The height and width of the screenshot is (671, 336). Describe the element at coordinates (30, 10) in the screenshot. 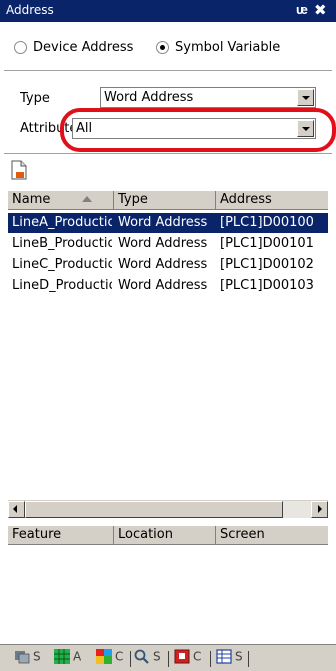

I see `window-title: Address` at that location.